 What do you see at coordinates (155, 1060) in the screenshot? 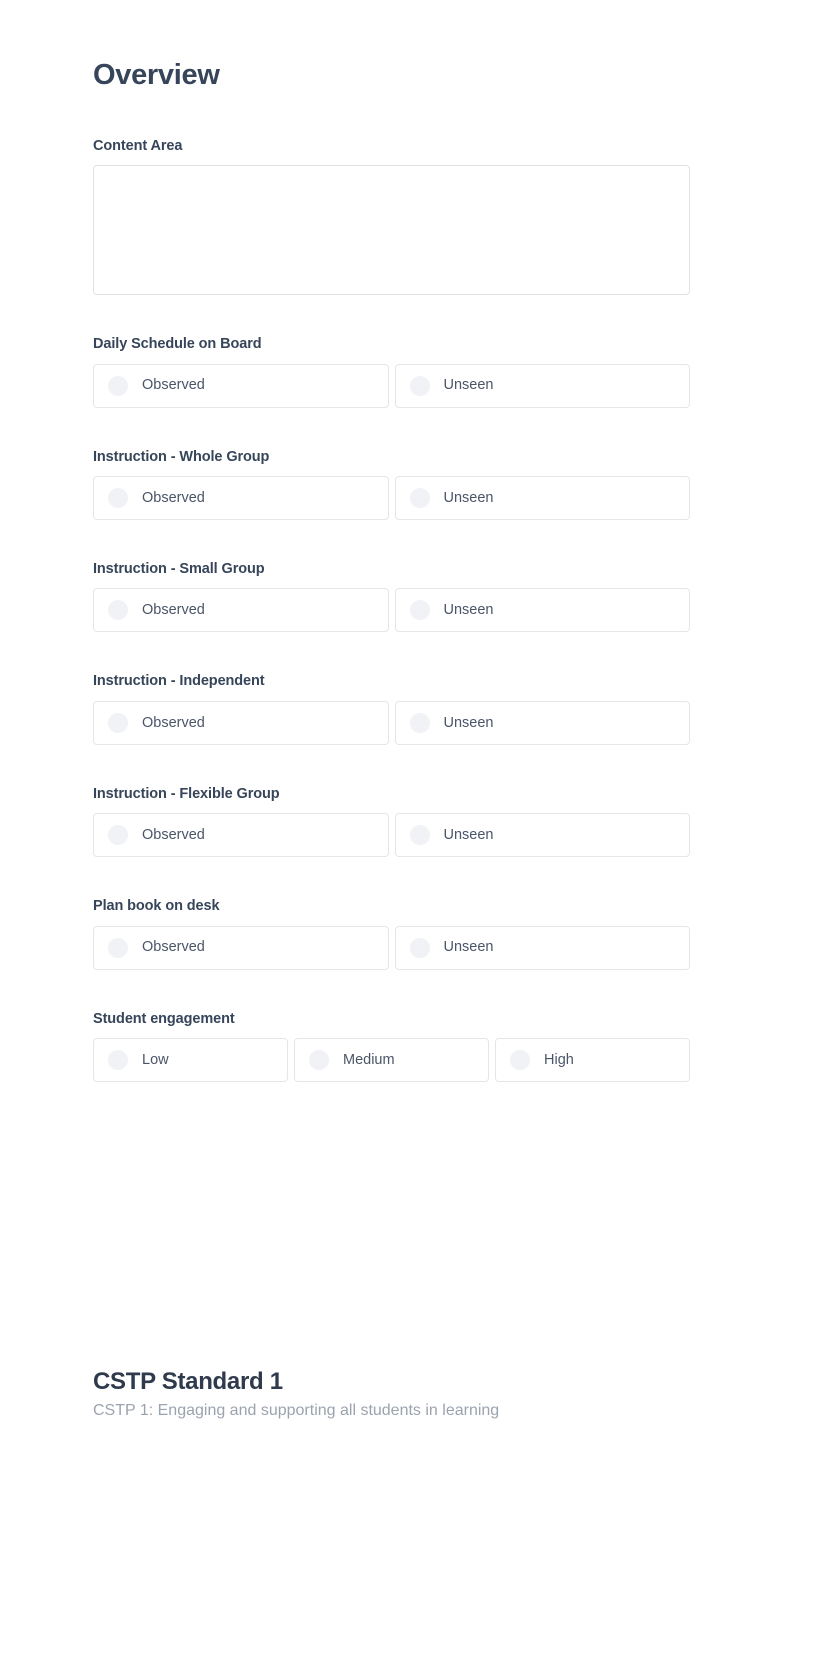
I see `option-label: Low` at bounding box center [155, 1060].